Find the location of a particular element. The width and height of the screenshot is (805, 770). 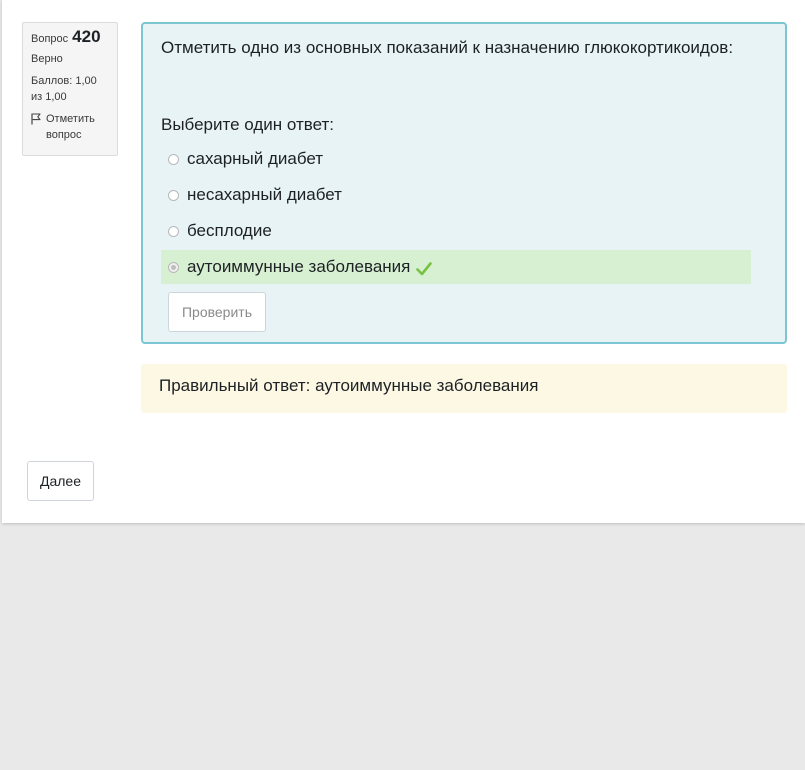

answer-prompt: Выберите один ответ: is located at coordinates (247, 124).